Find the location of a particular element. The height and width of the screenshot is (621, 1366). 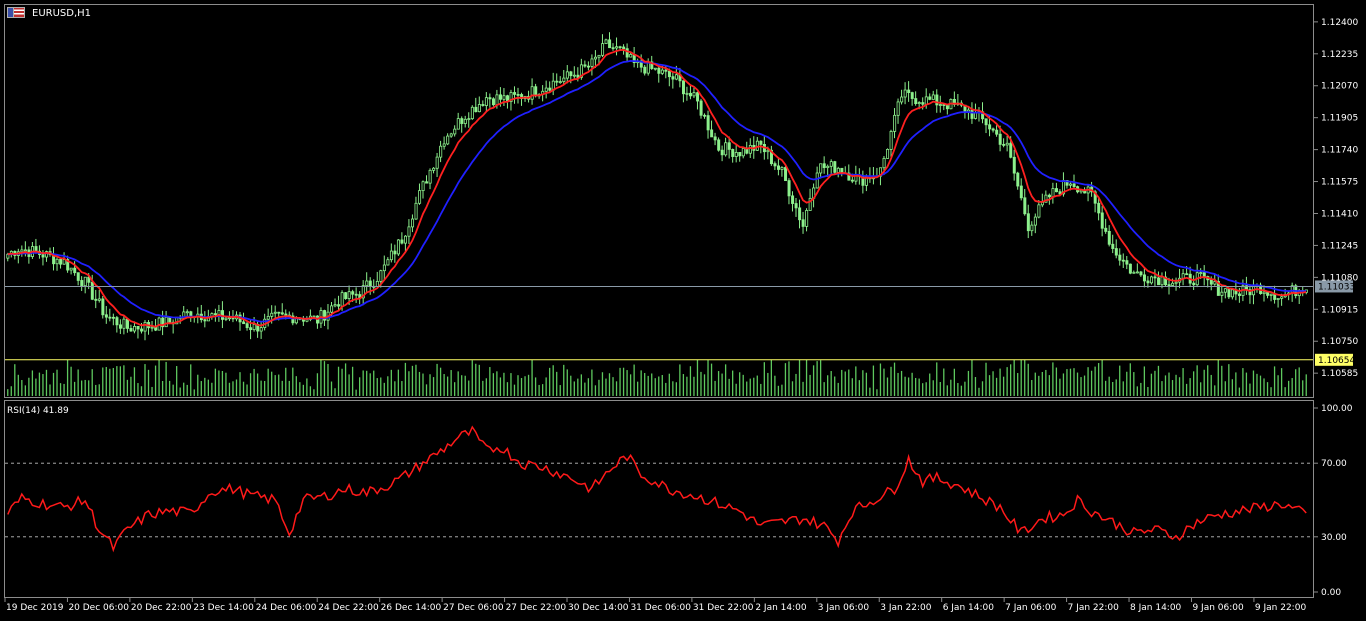

time-tick-label: 7 Jan 06:00 is located at coordinates (1031, 608).